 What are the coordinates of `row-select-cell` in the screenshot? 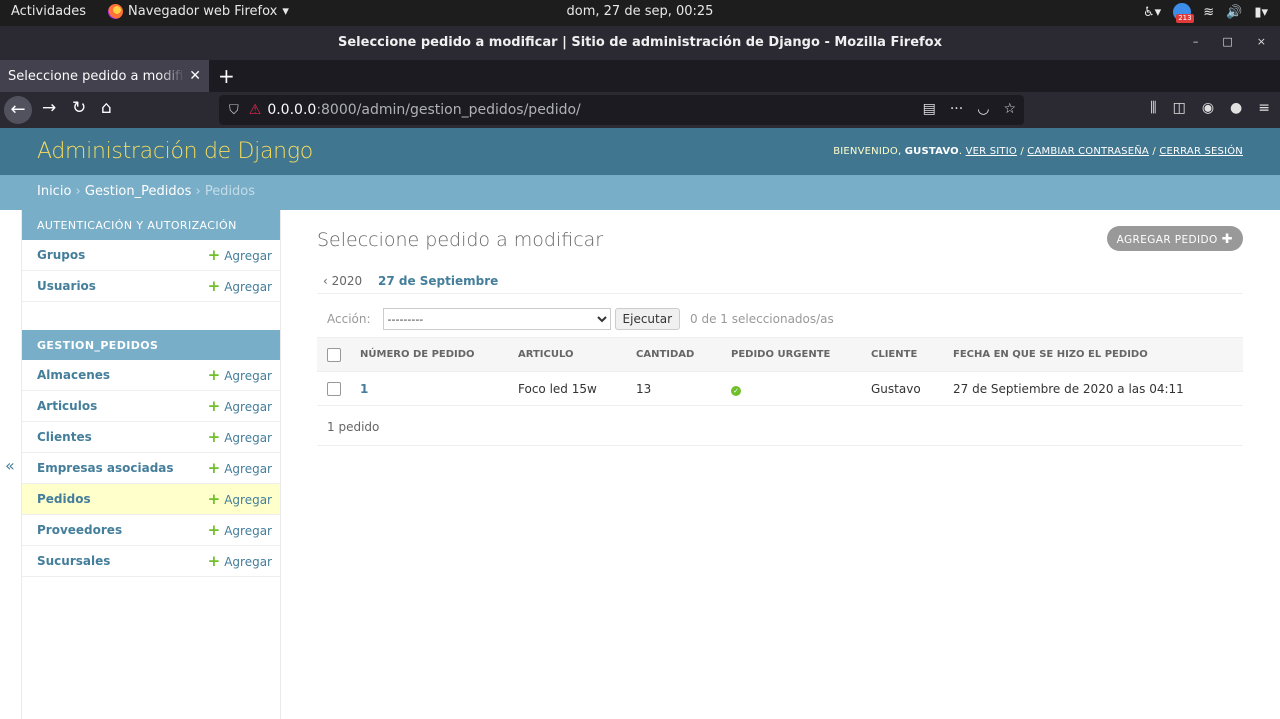 It's located at (338, 388).